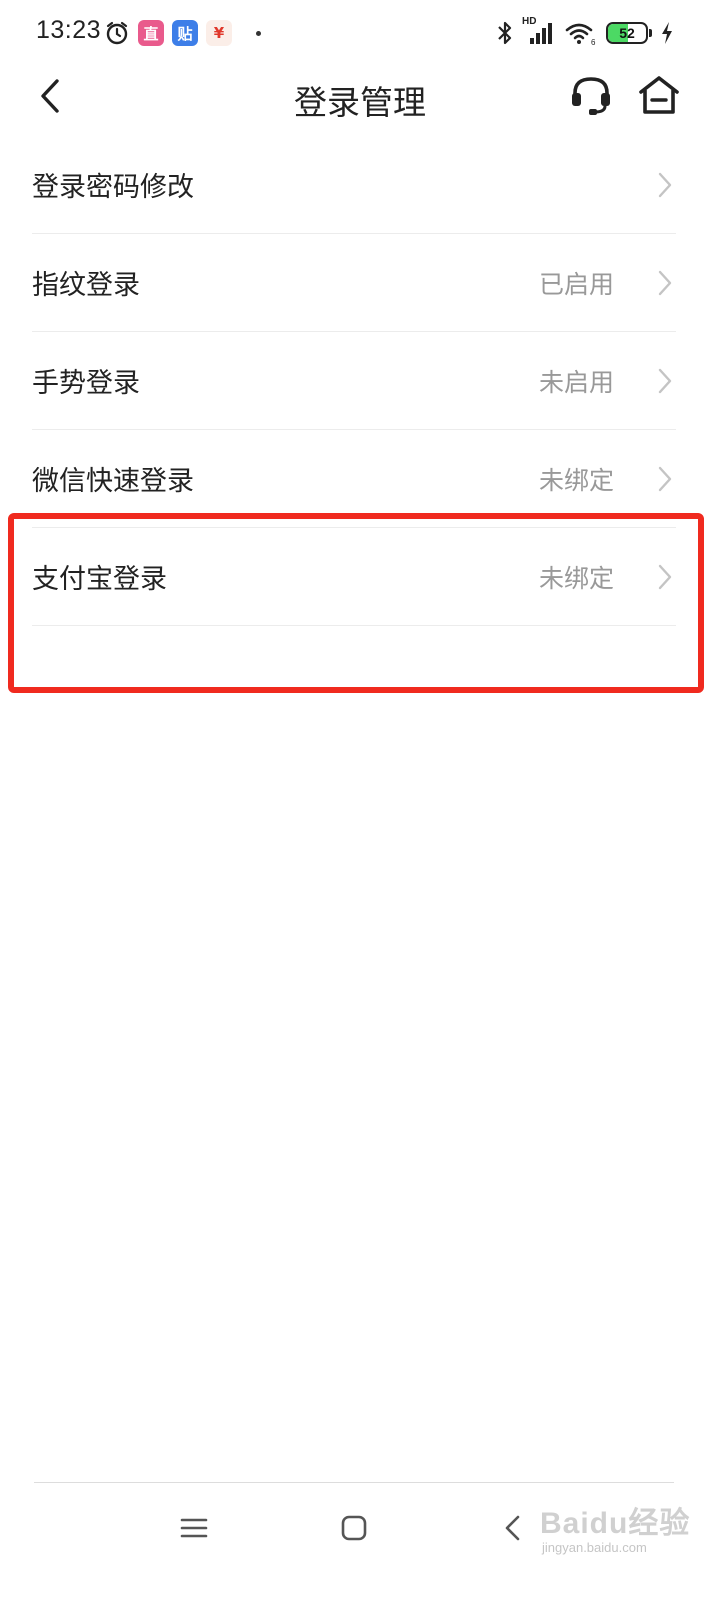 This screenshot has height=1600, width=720. I want to click on battery-group: 52, so click(629, 33).